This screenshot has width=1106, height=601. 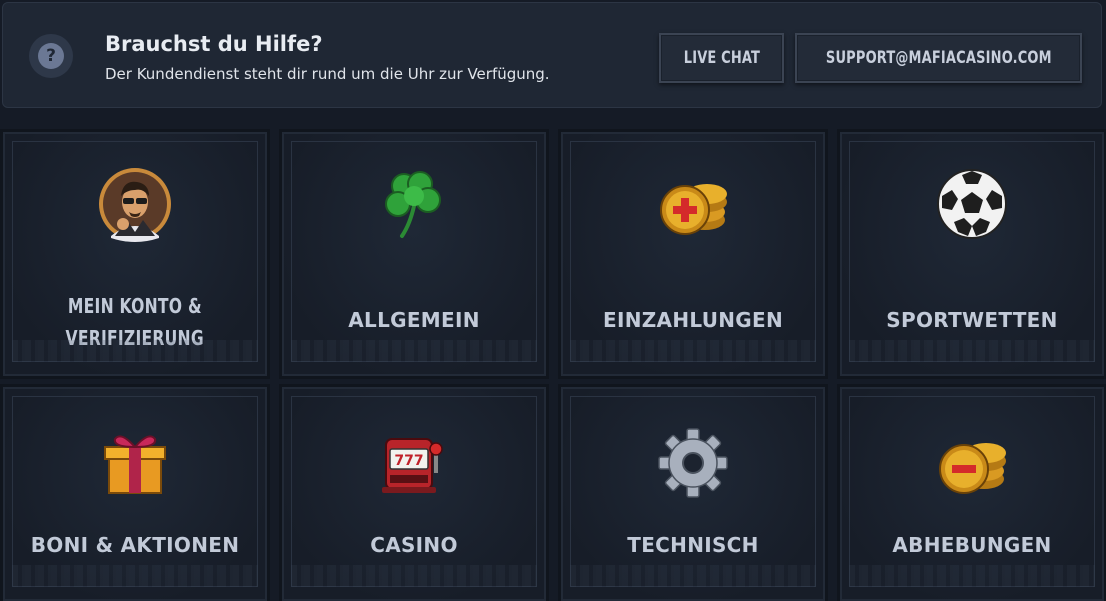 What do you see at coordinates (693, 320) in the screenshot?
I see `category-label: EINZAHLUNGEN` at bounding box center [693, 320].